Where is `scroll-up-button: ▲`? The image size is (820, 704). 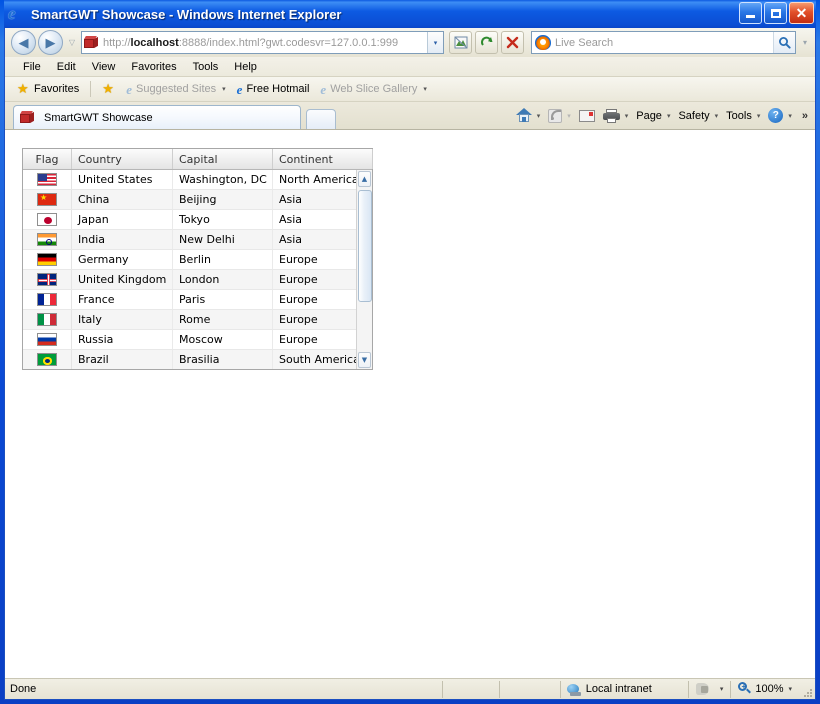
scroll-up-button: ▲ is located at coordinates (364, 179).